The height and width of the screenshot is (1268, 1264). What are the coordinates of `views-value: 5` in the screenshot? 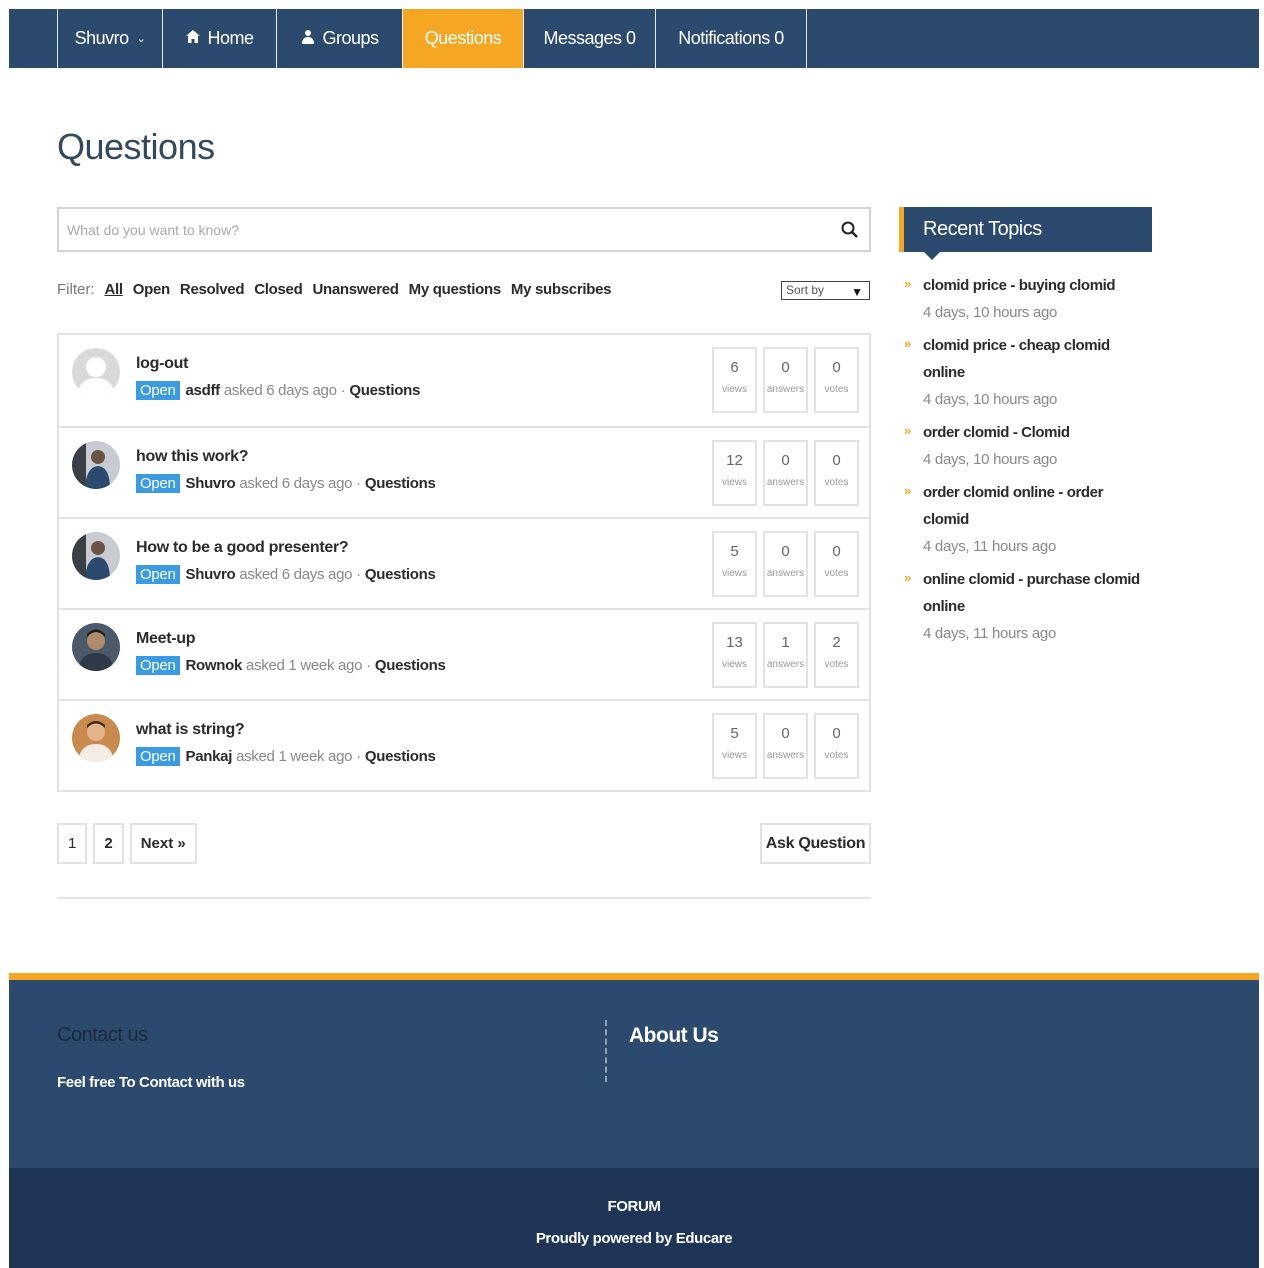 It's located at (734, 733).